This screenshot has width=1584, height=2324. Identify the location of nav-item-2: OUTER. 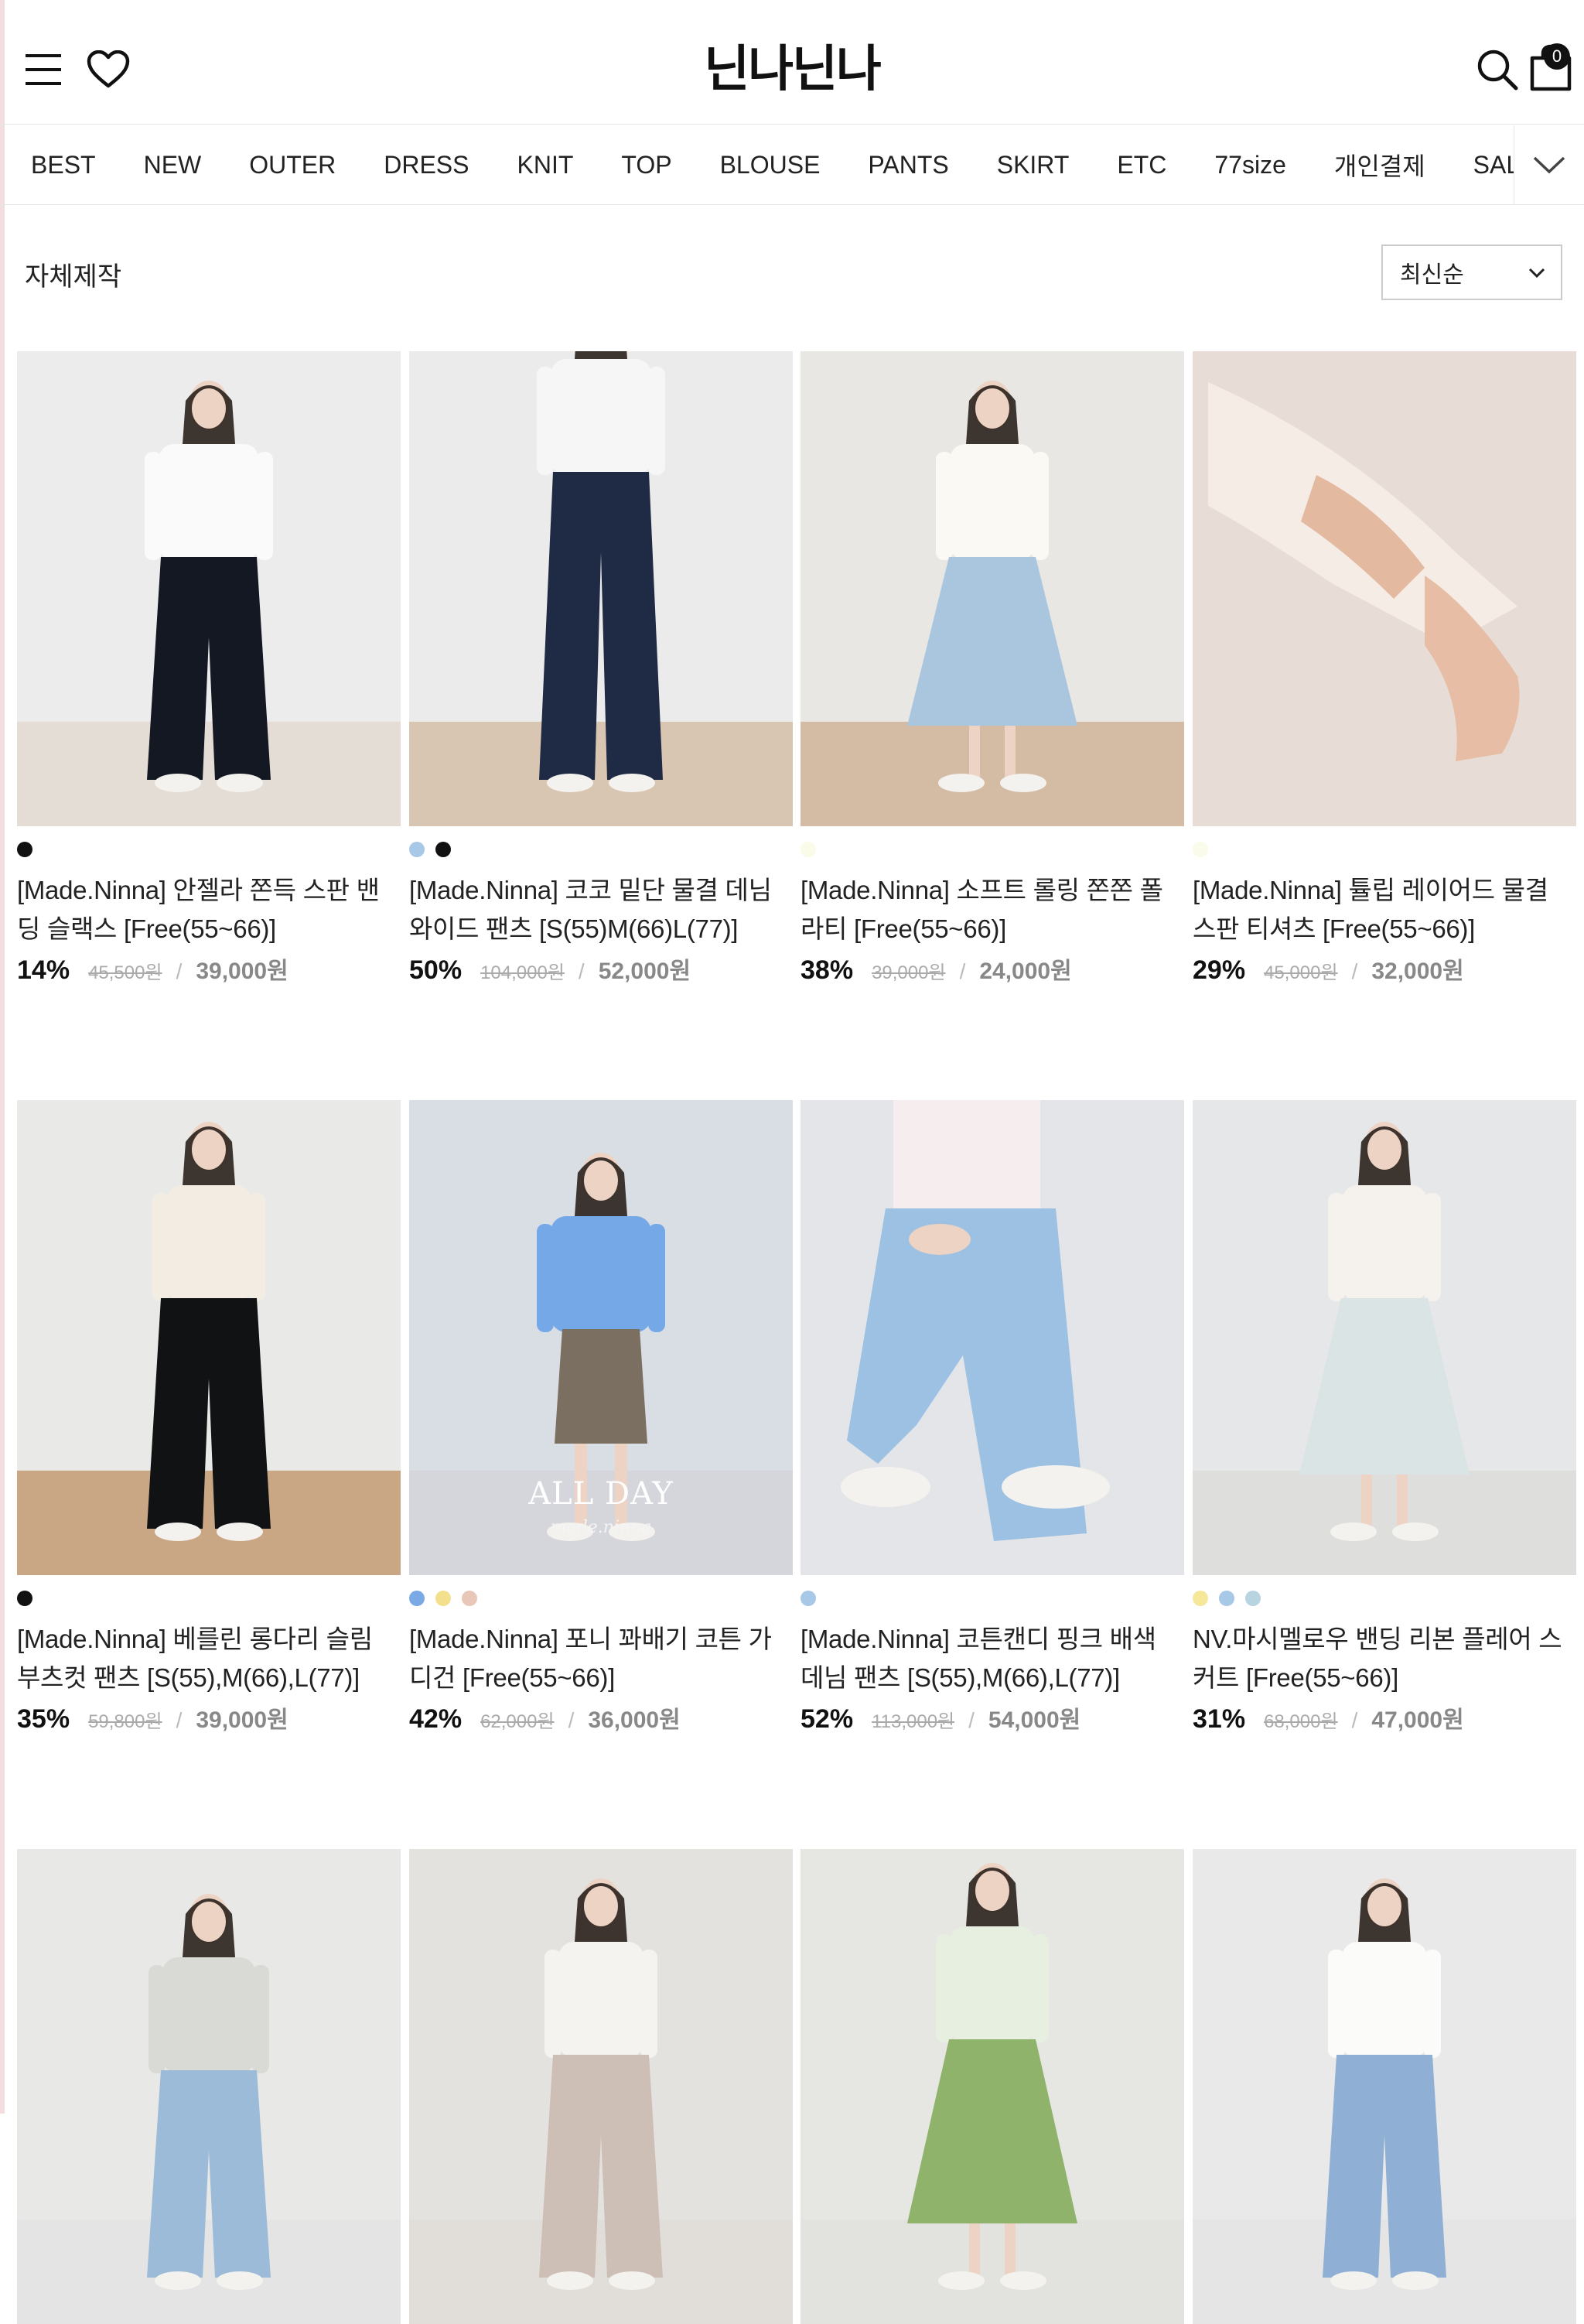
(292, 165).